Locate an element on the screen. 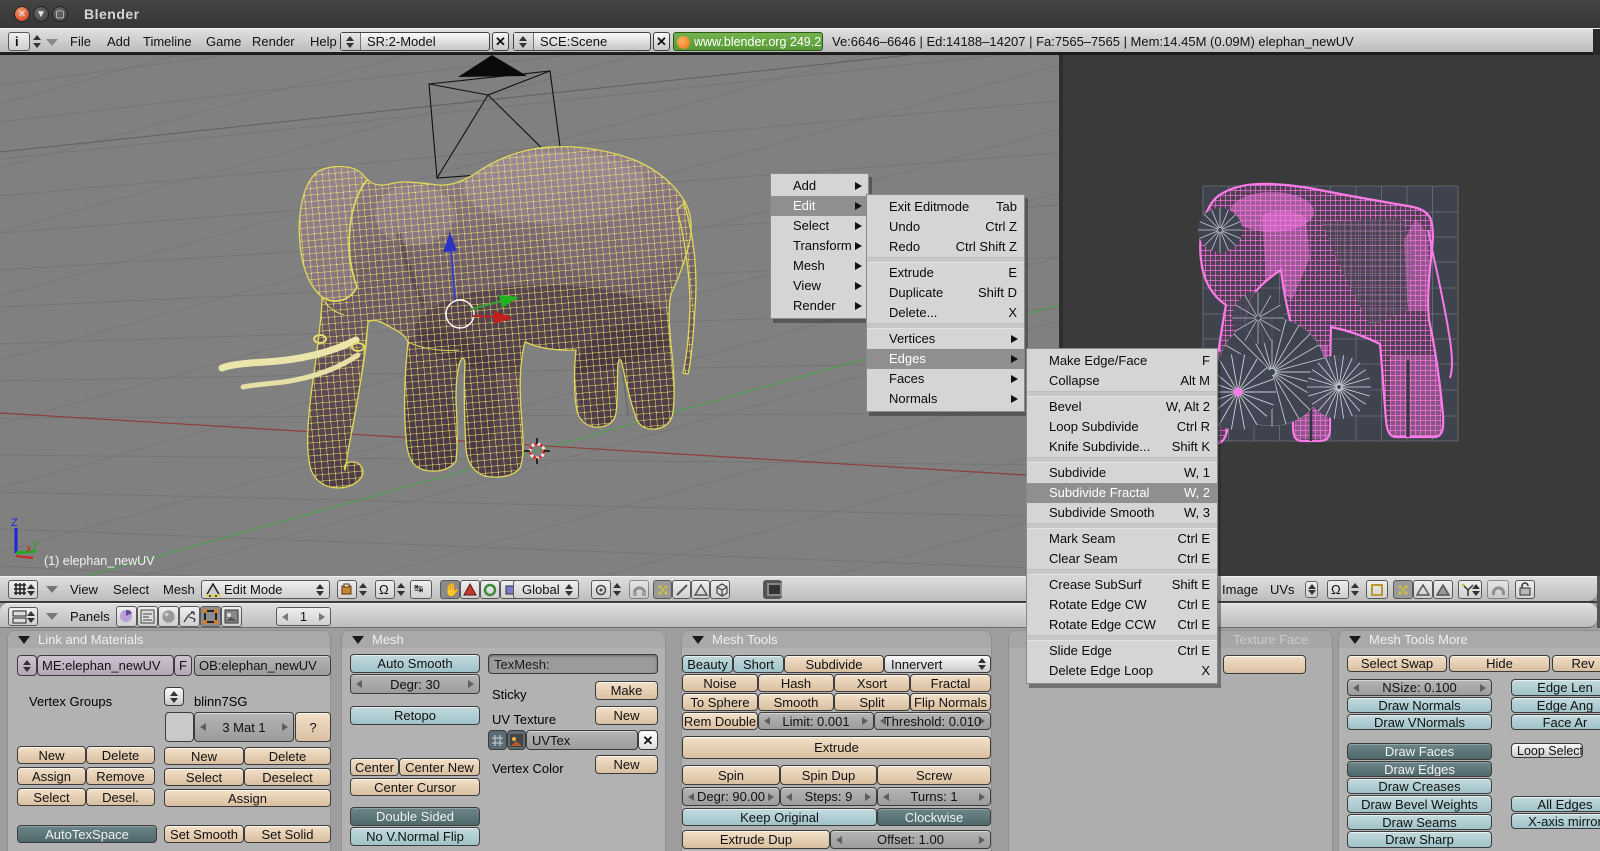 The height and width of the screenshot is (851, 1600). svg-text: y is located at coordinates (35, 544).